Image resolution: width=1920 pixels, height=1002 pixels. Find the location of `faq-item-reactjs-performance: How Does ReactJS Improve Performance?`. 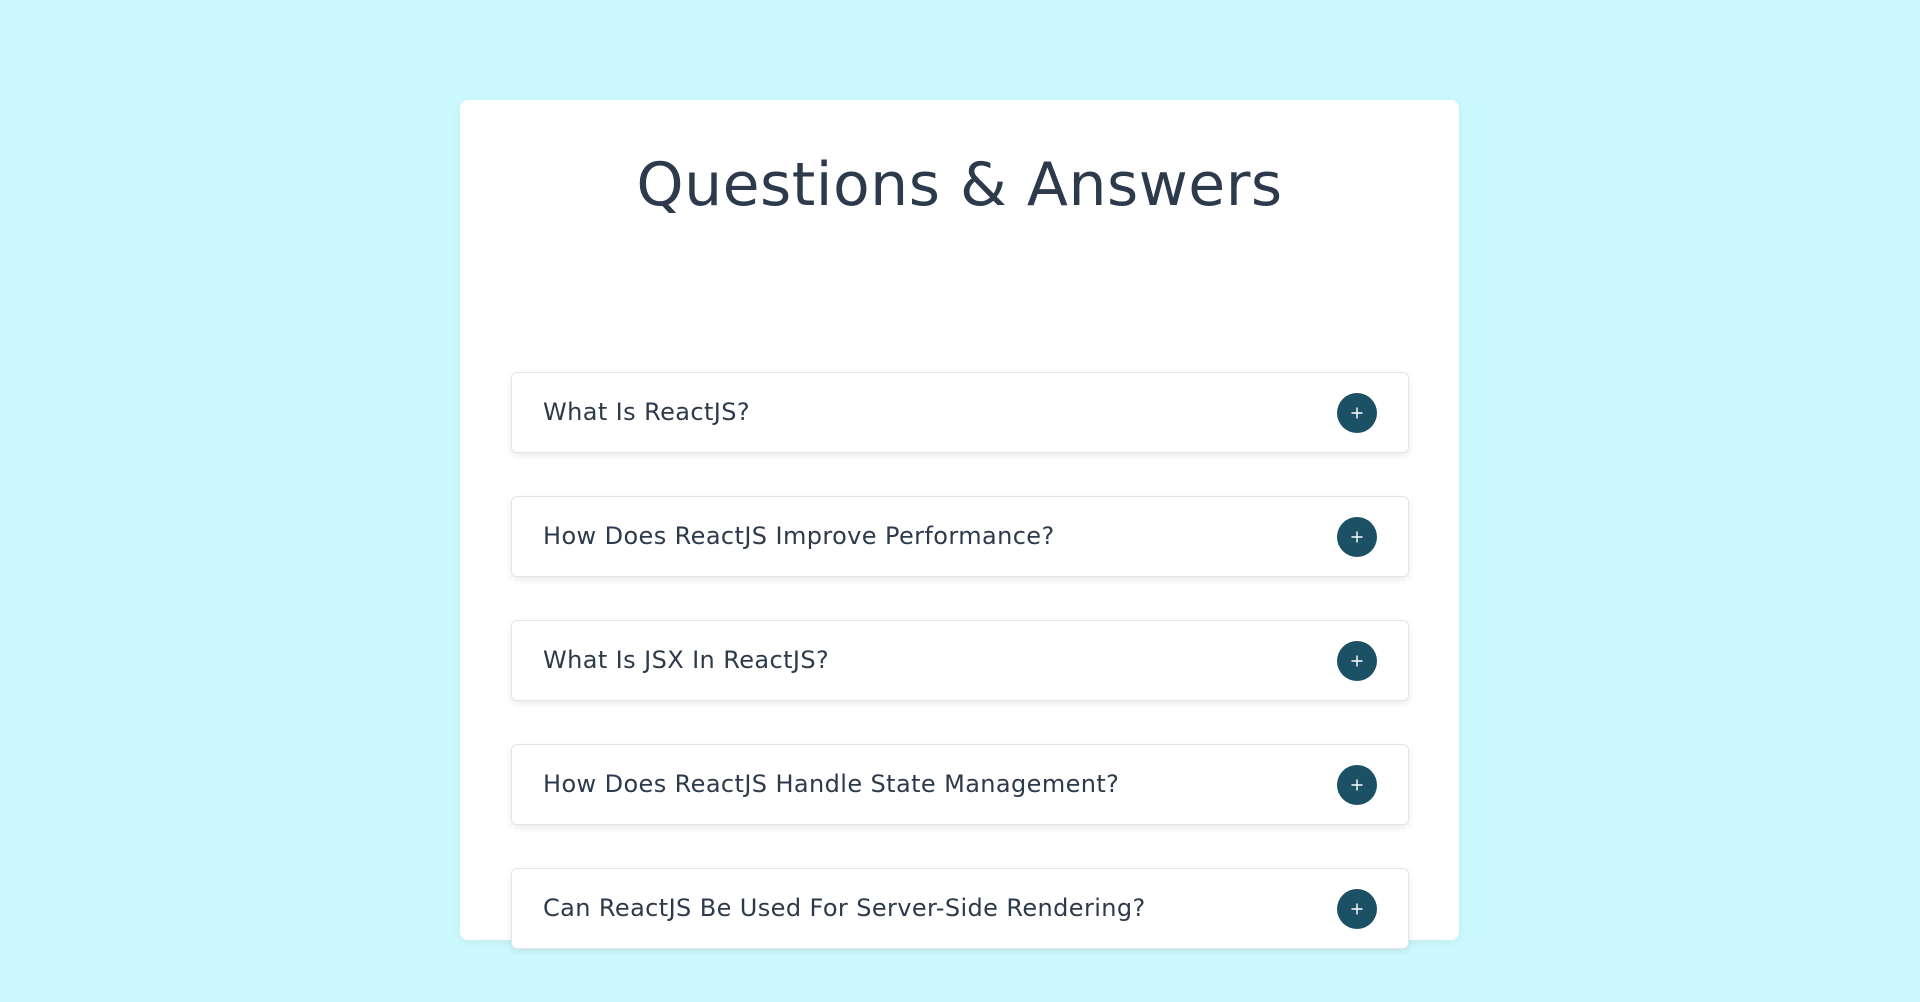

faq-item-reactjs-performance: How Does ReactJS Improve Performance? is located at coordinates (960, 536).